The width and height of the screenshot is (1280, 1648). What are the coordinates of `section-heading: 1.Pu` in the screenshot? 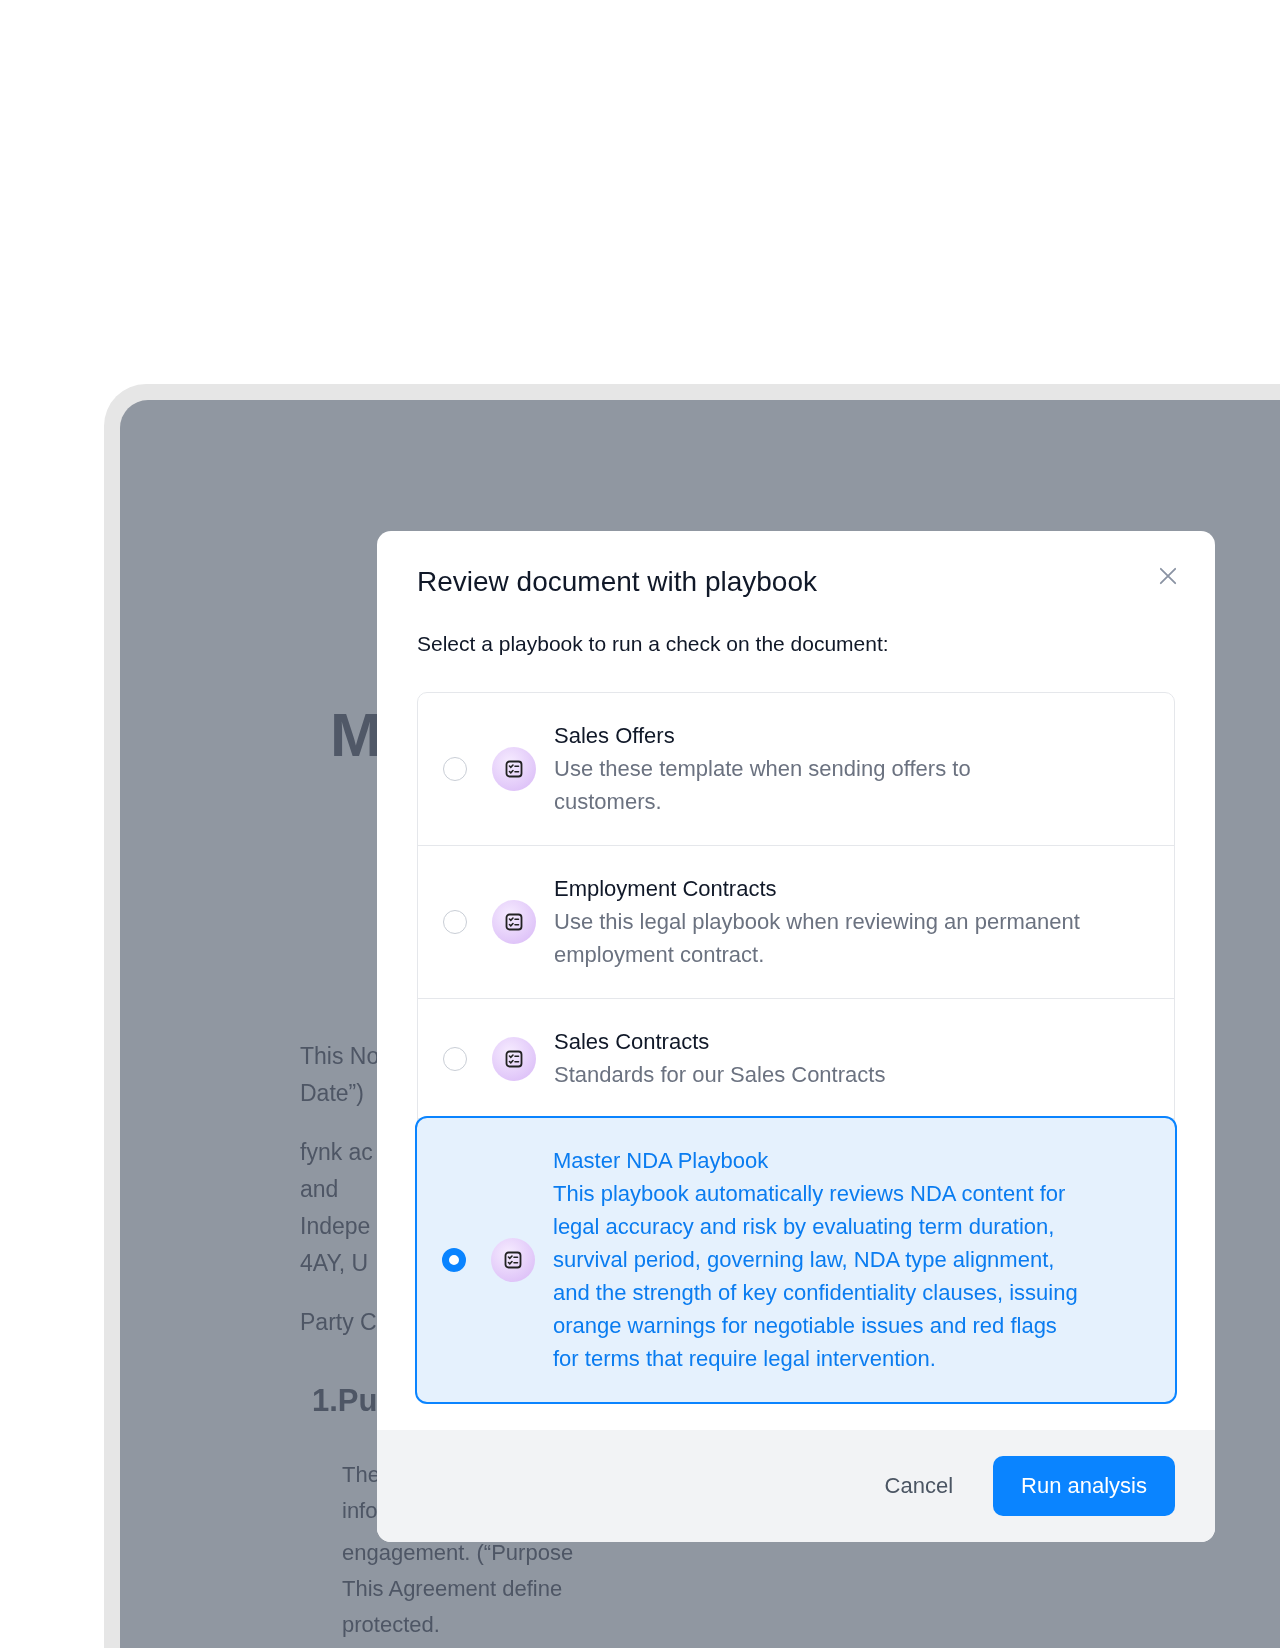 It's located at (345, 1401).